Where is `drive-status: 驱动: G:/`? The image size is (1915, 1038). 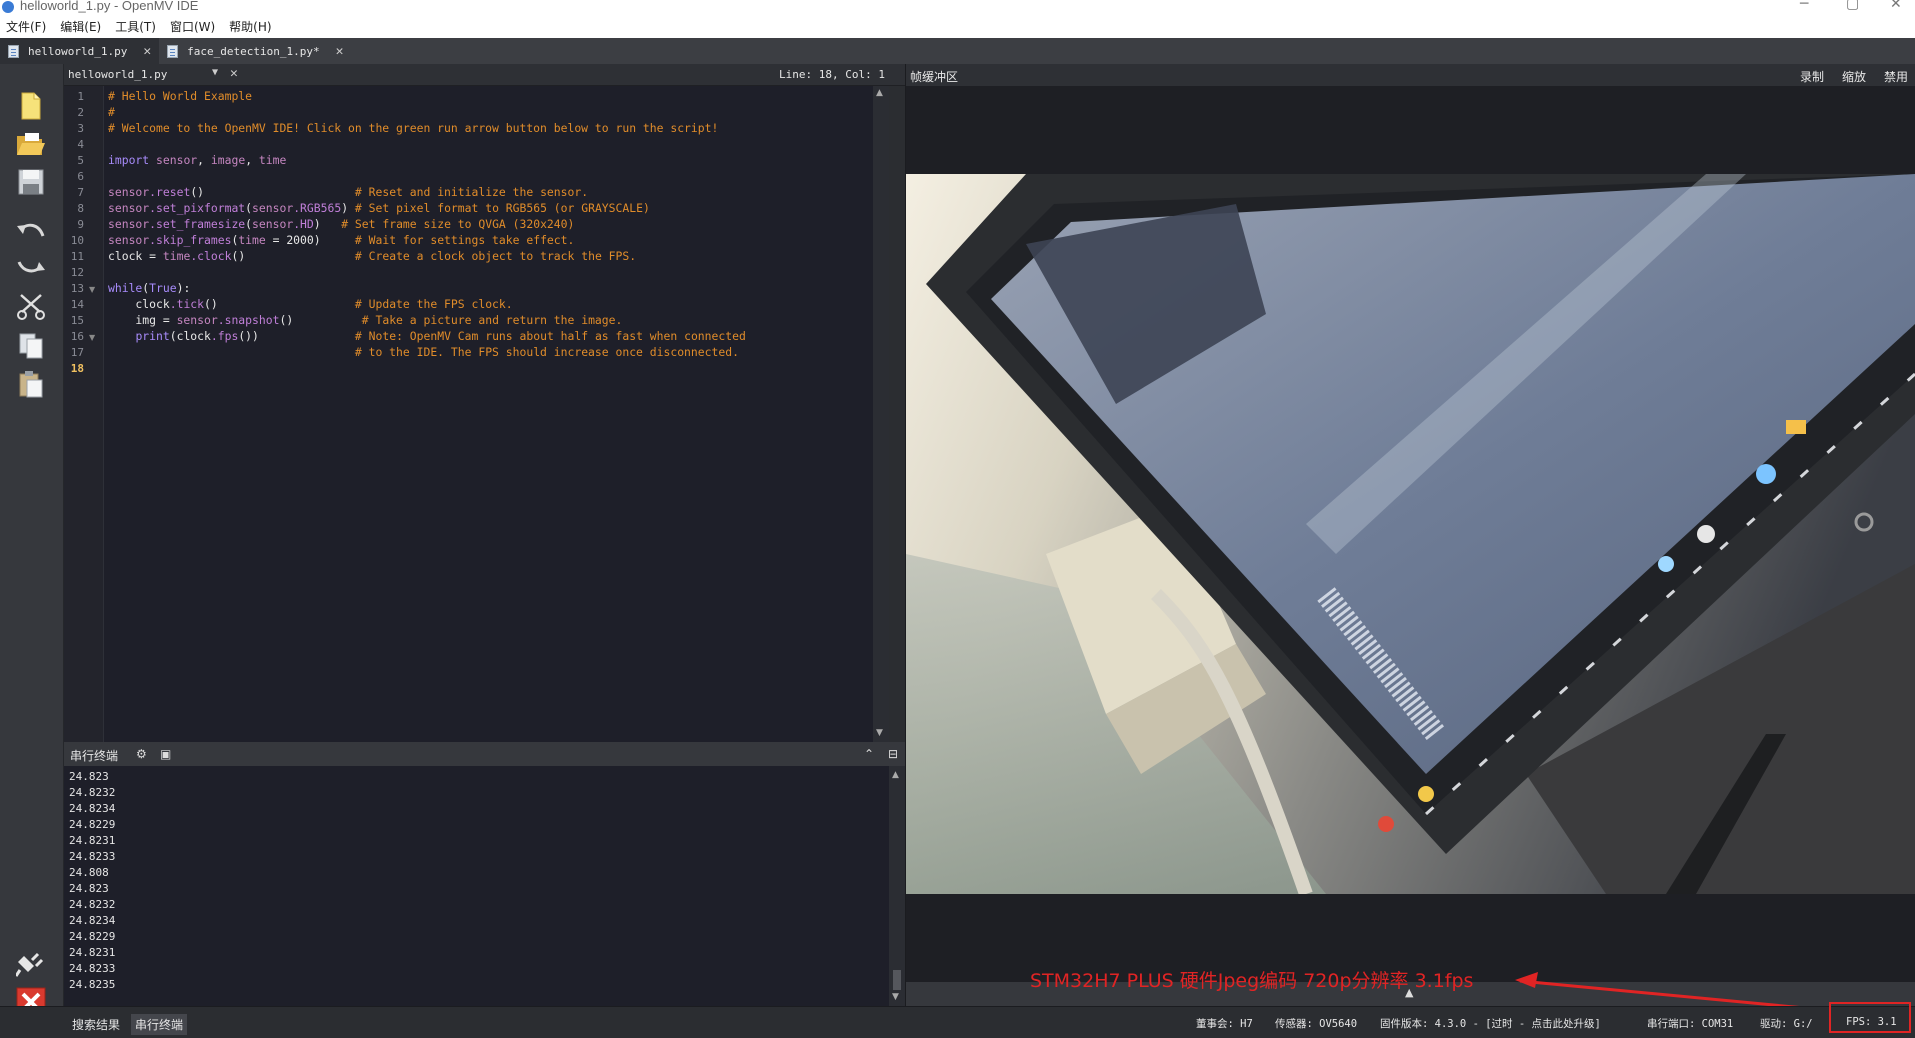
drive-status: 驱动: G:/ is located at coordinates (1786, 1024).